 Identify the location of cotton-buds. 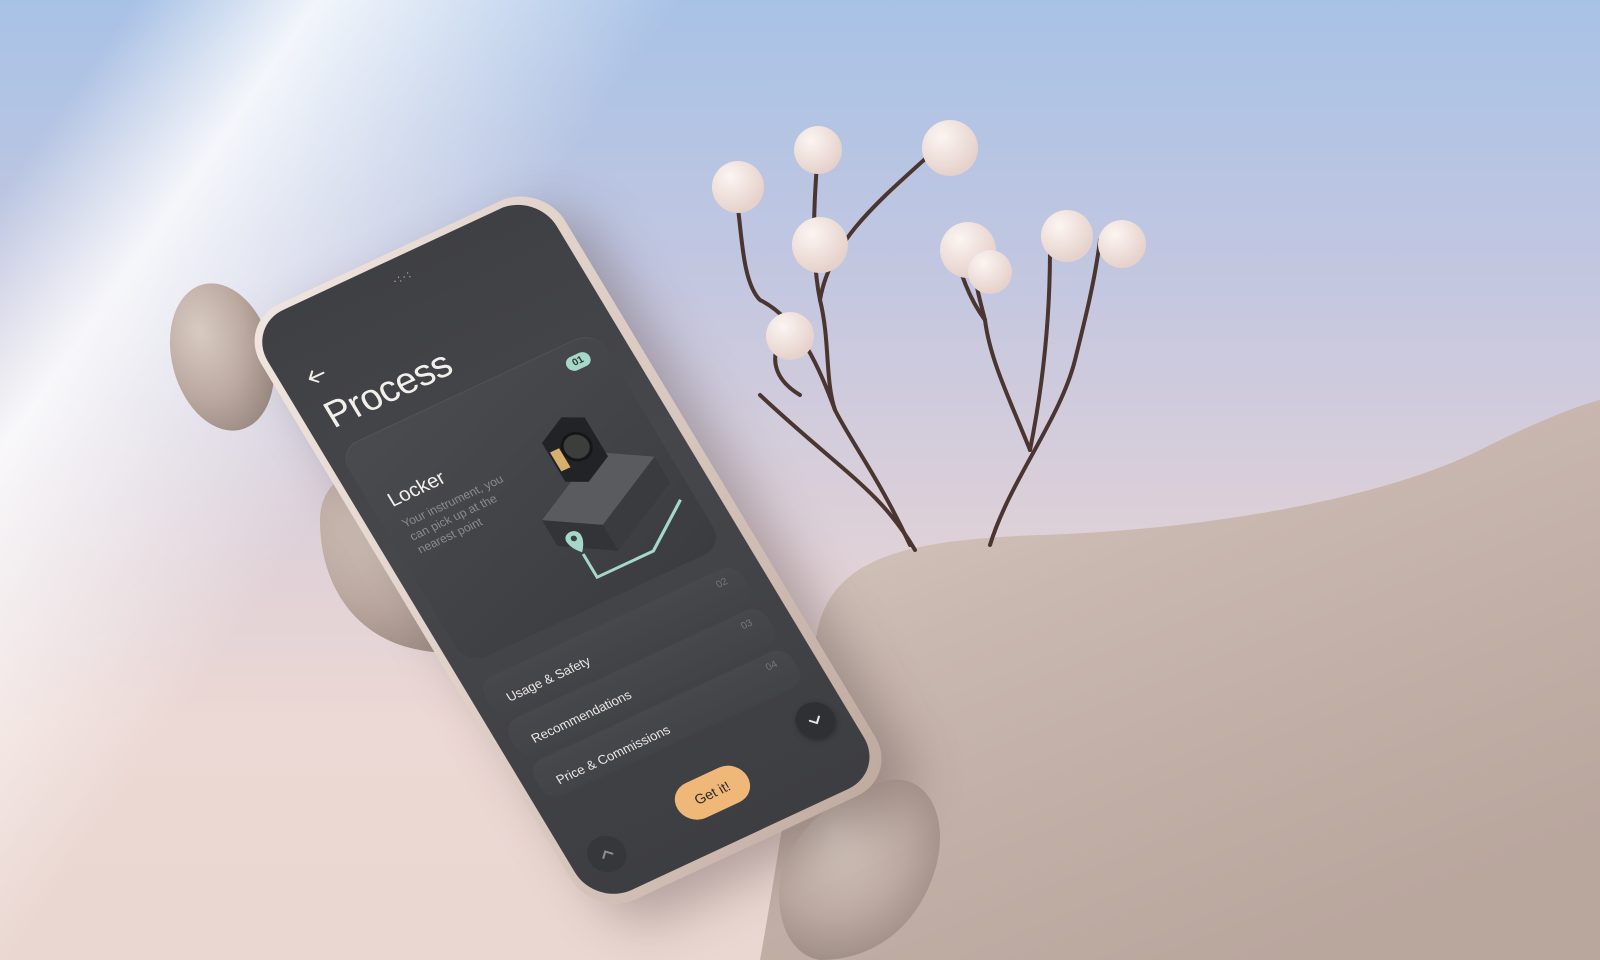
(929, 240).